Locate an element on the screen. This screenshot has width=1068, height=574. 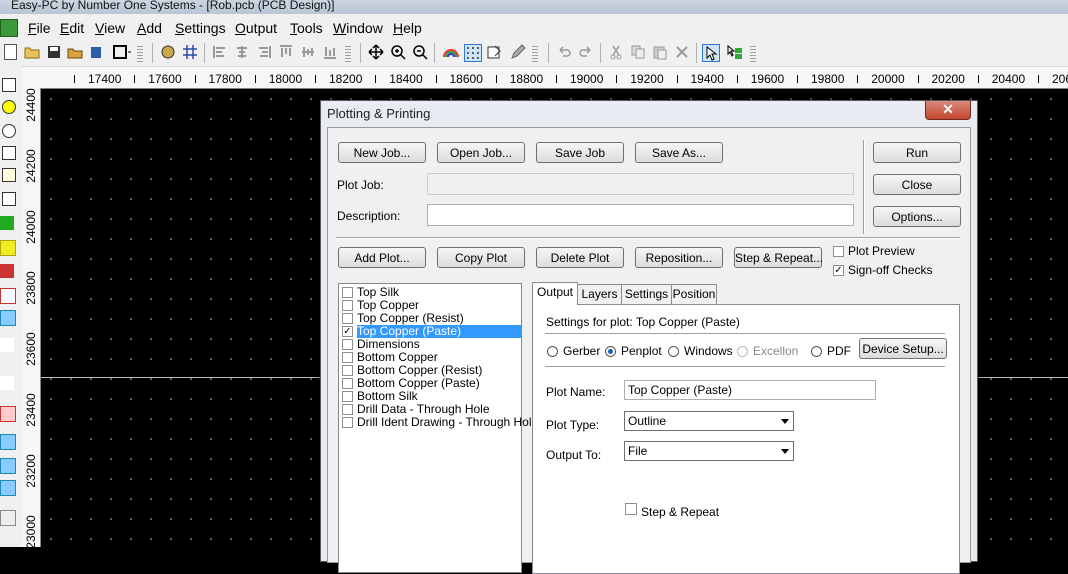
add-symbol-icon is located at coordinates (8, 466).